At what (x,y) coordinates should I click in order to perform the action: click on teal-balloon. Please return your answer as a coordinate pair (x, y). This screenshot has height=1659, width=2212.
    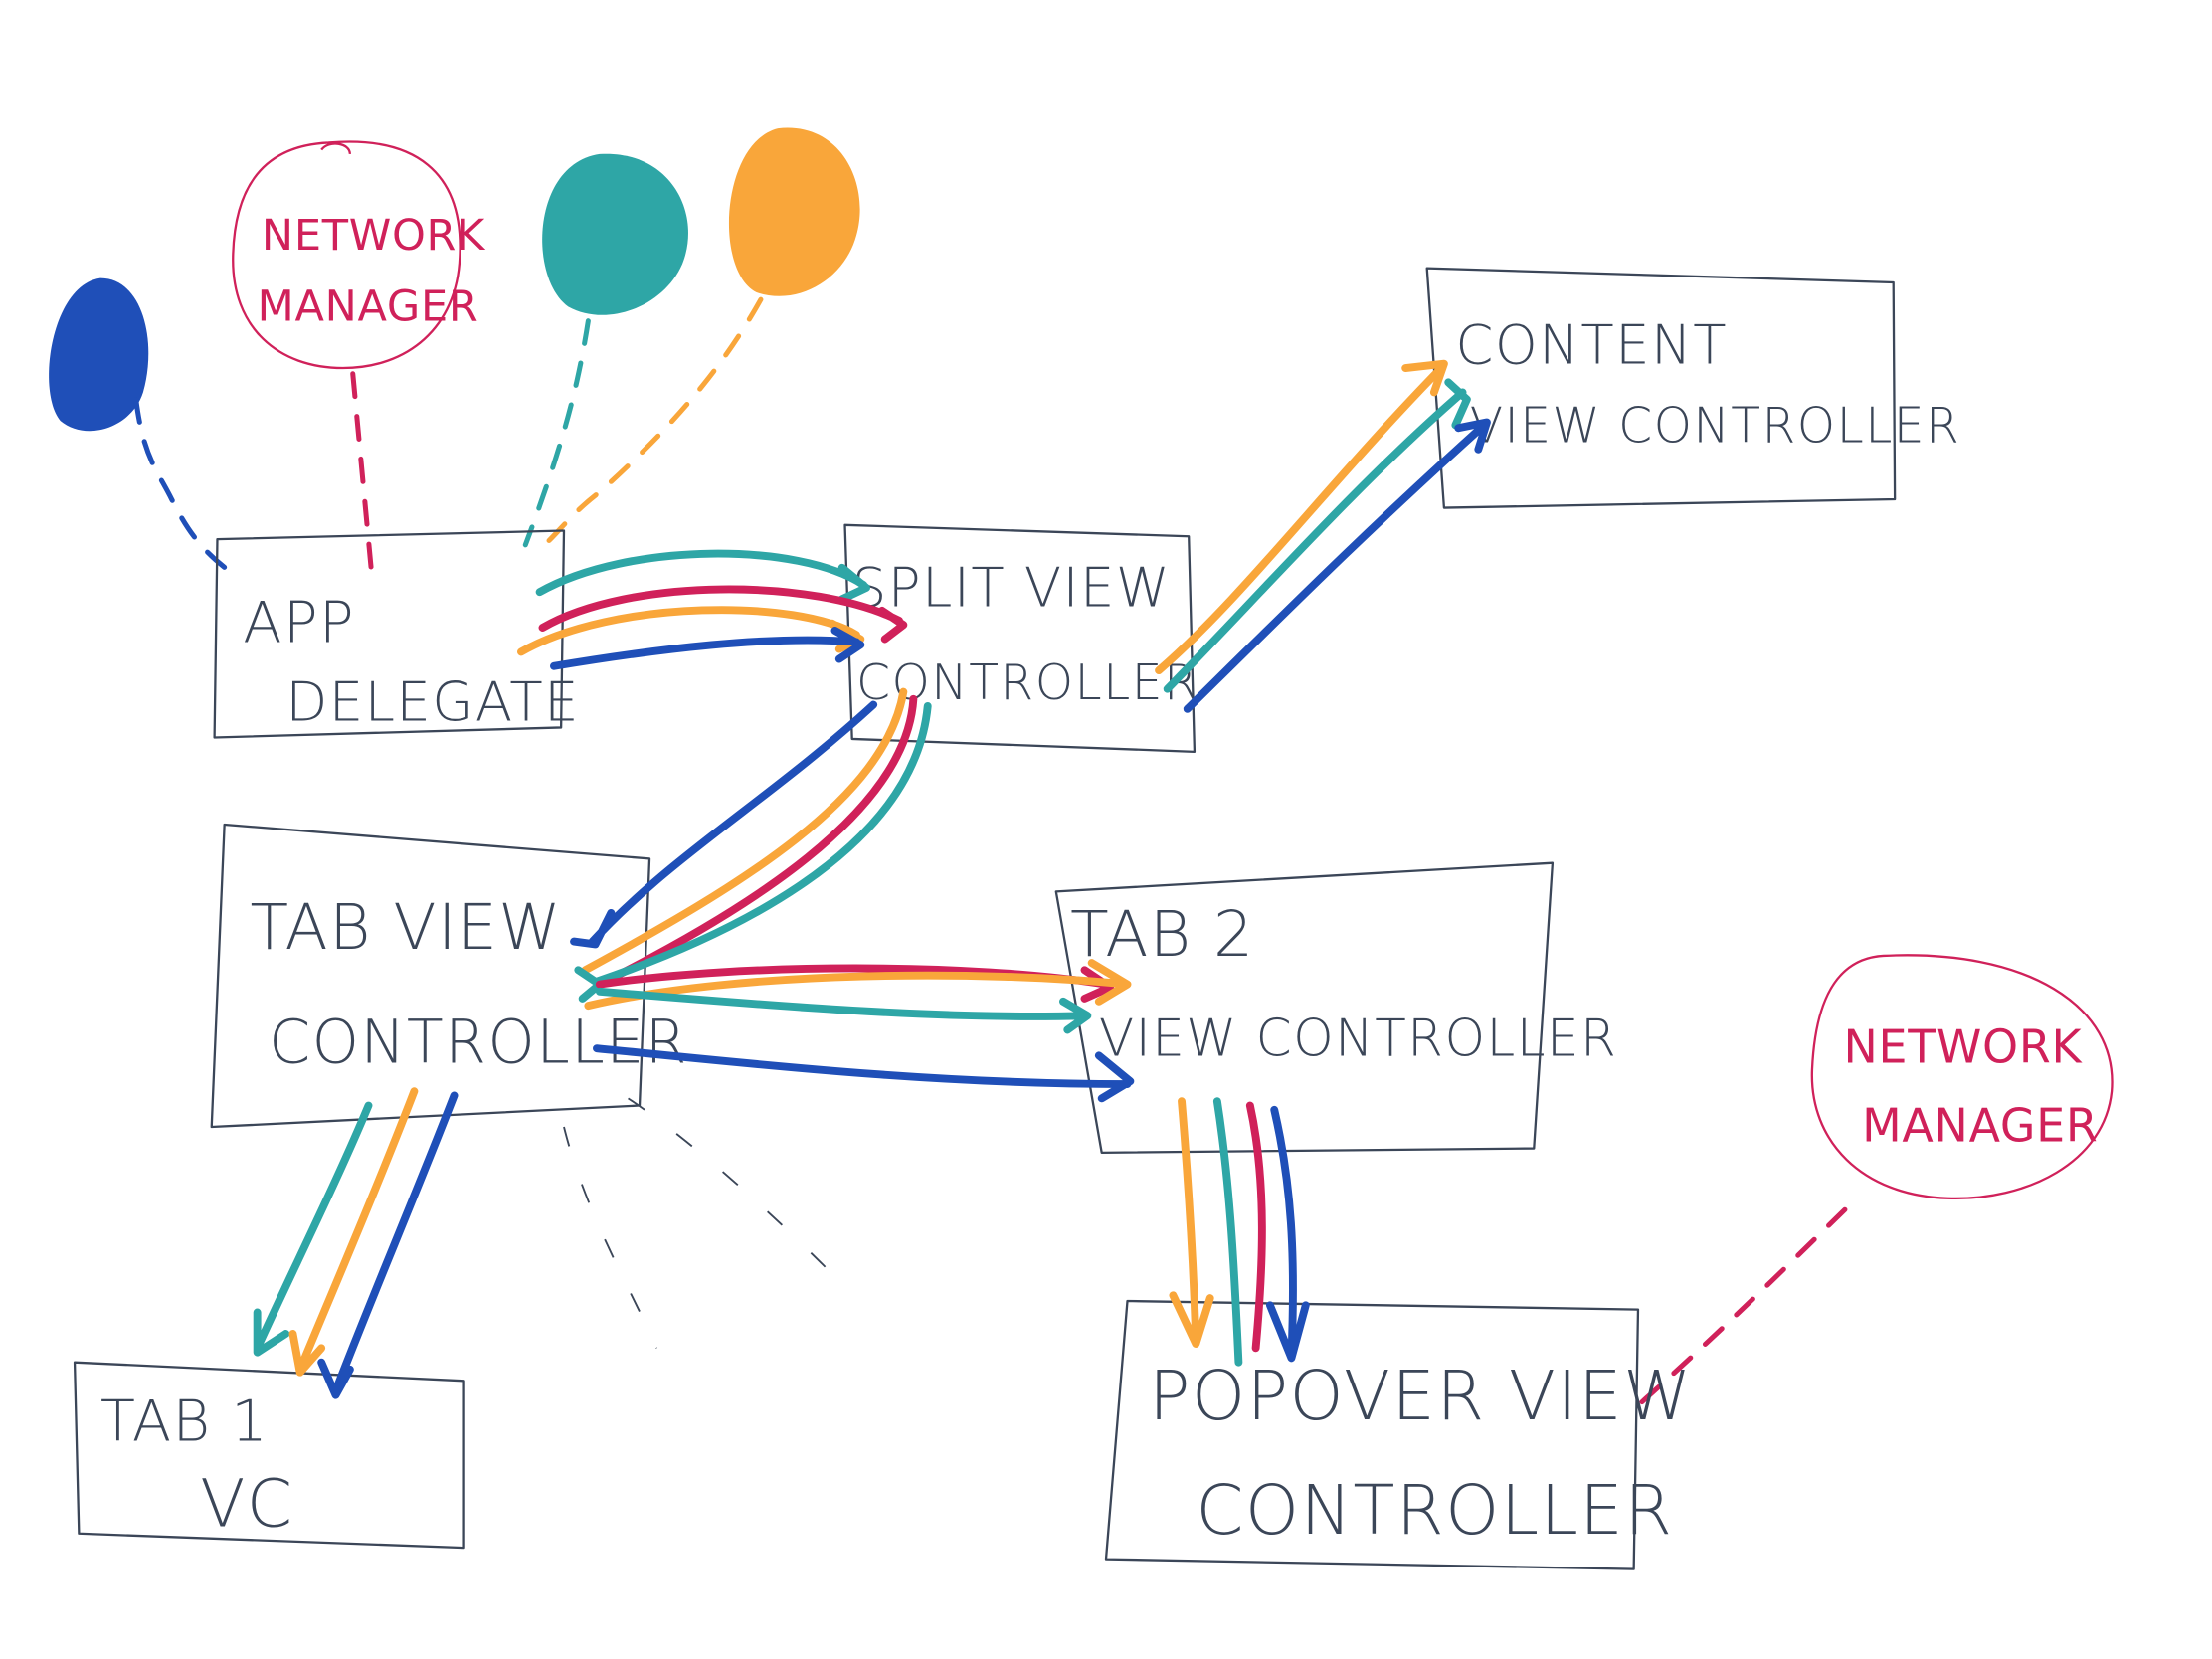
    Looking at the image, I should click on (605, 350).